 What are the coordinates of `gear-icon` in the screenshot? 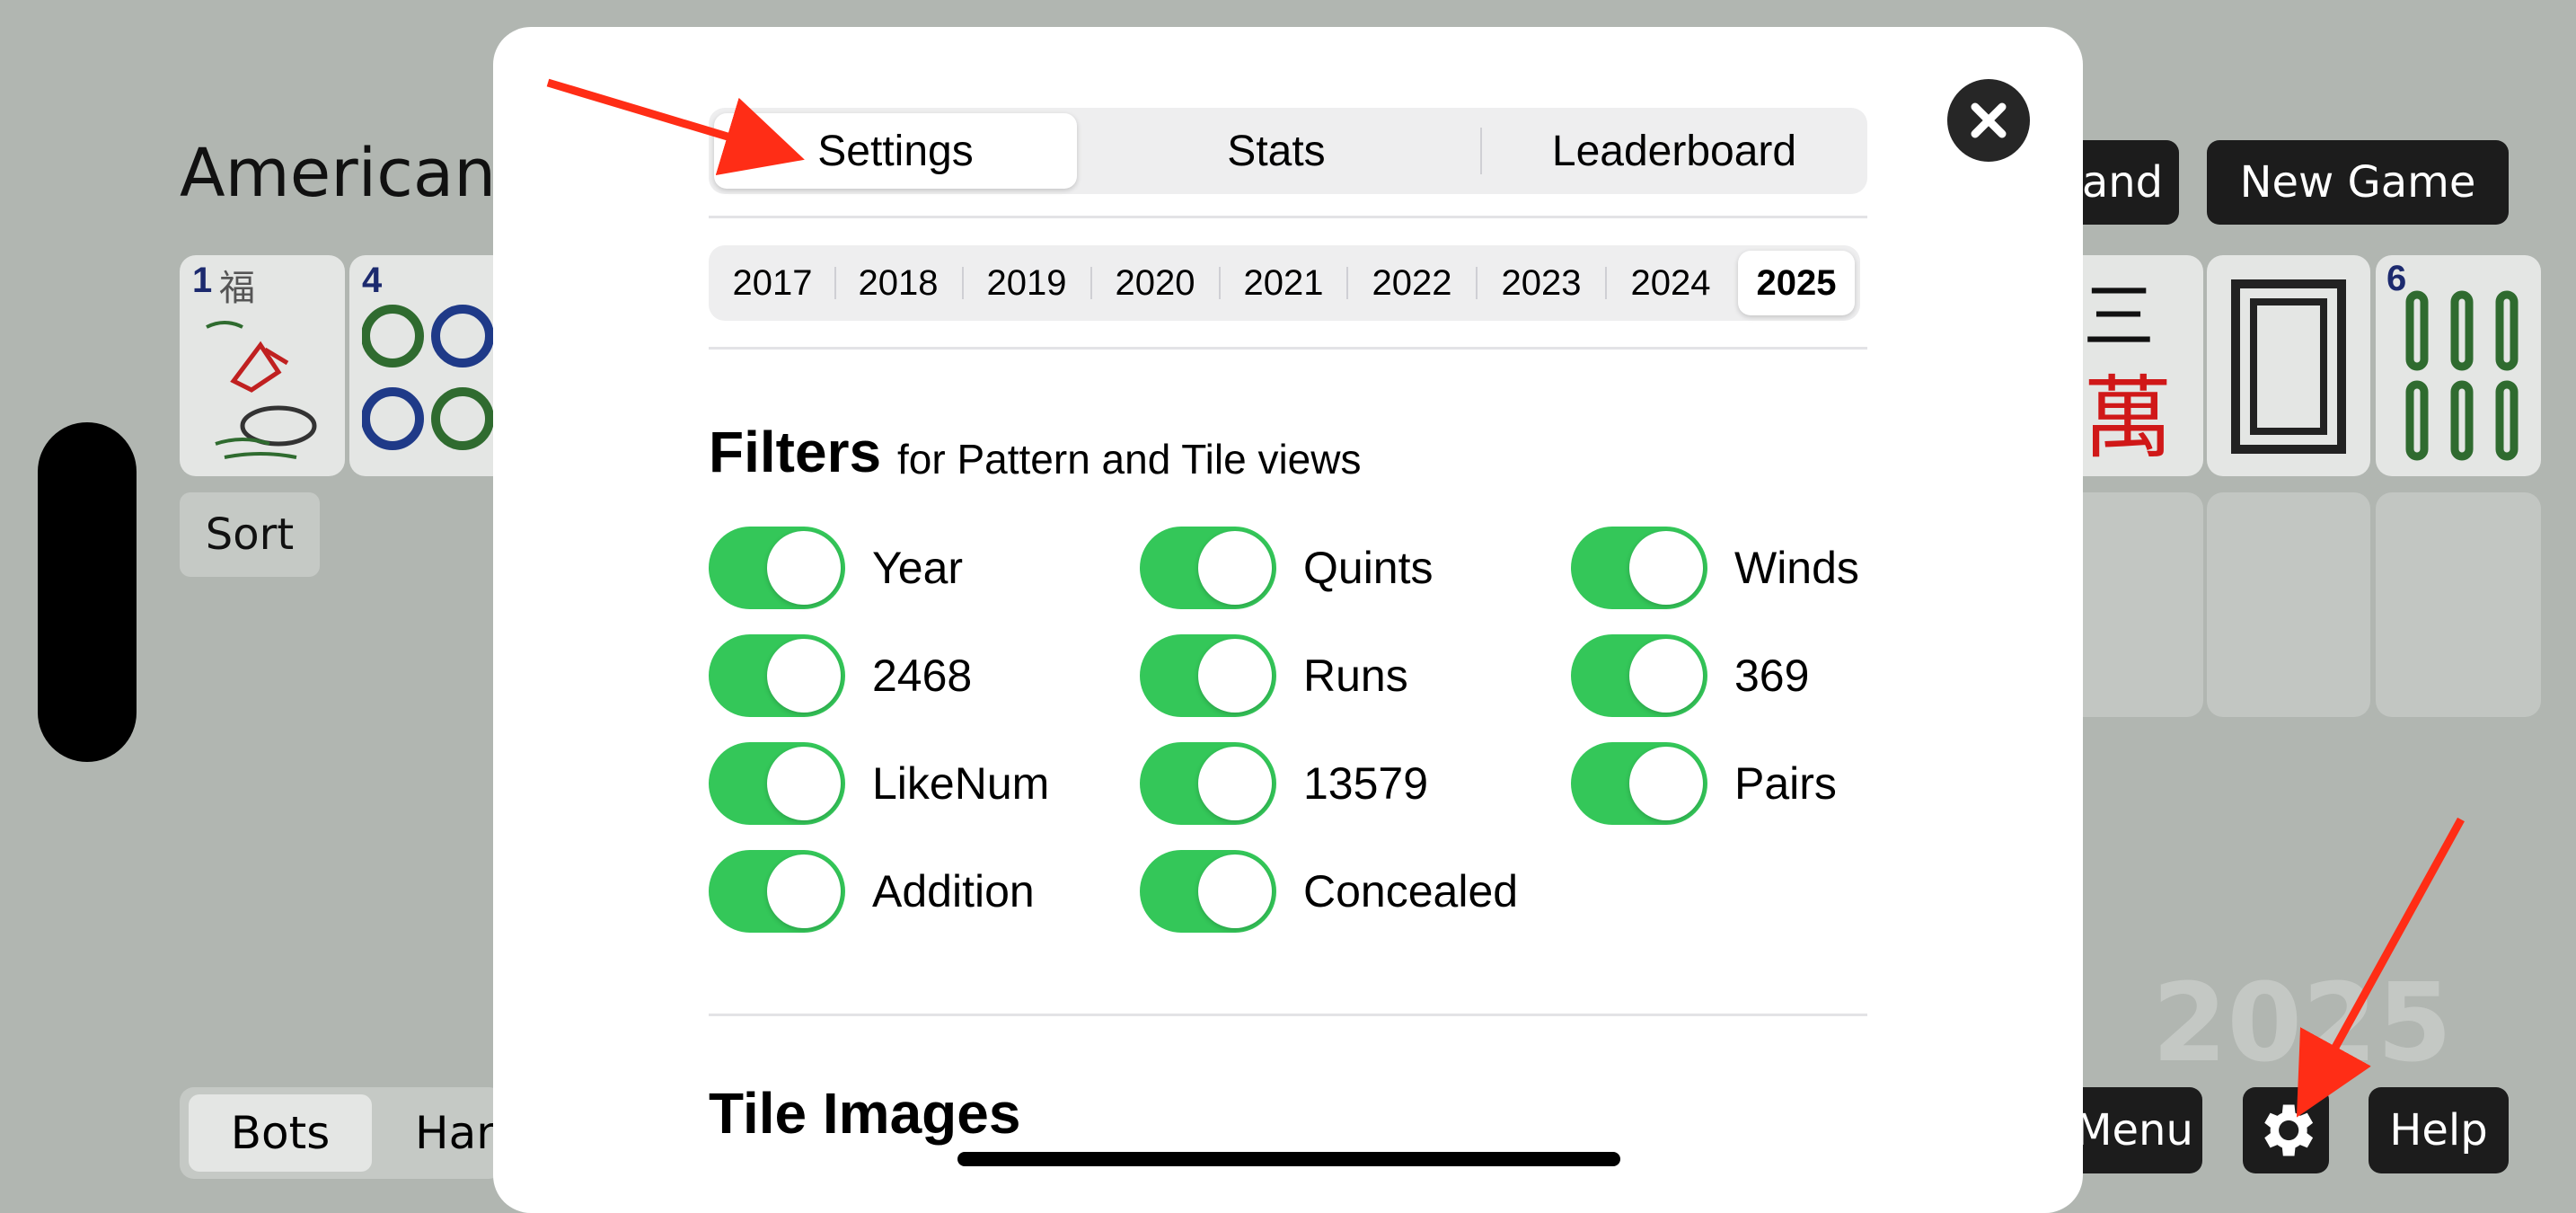 It's located at (2289, 1130).